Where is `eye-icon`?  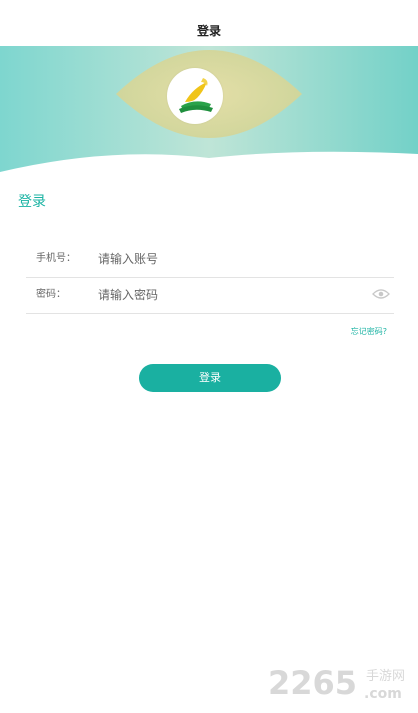
eye-icon is located at coordinates (381, 294).